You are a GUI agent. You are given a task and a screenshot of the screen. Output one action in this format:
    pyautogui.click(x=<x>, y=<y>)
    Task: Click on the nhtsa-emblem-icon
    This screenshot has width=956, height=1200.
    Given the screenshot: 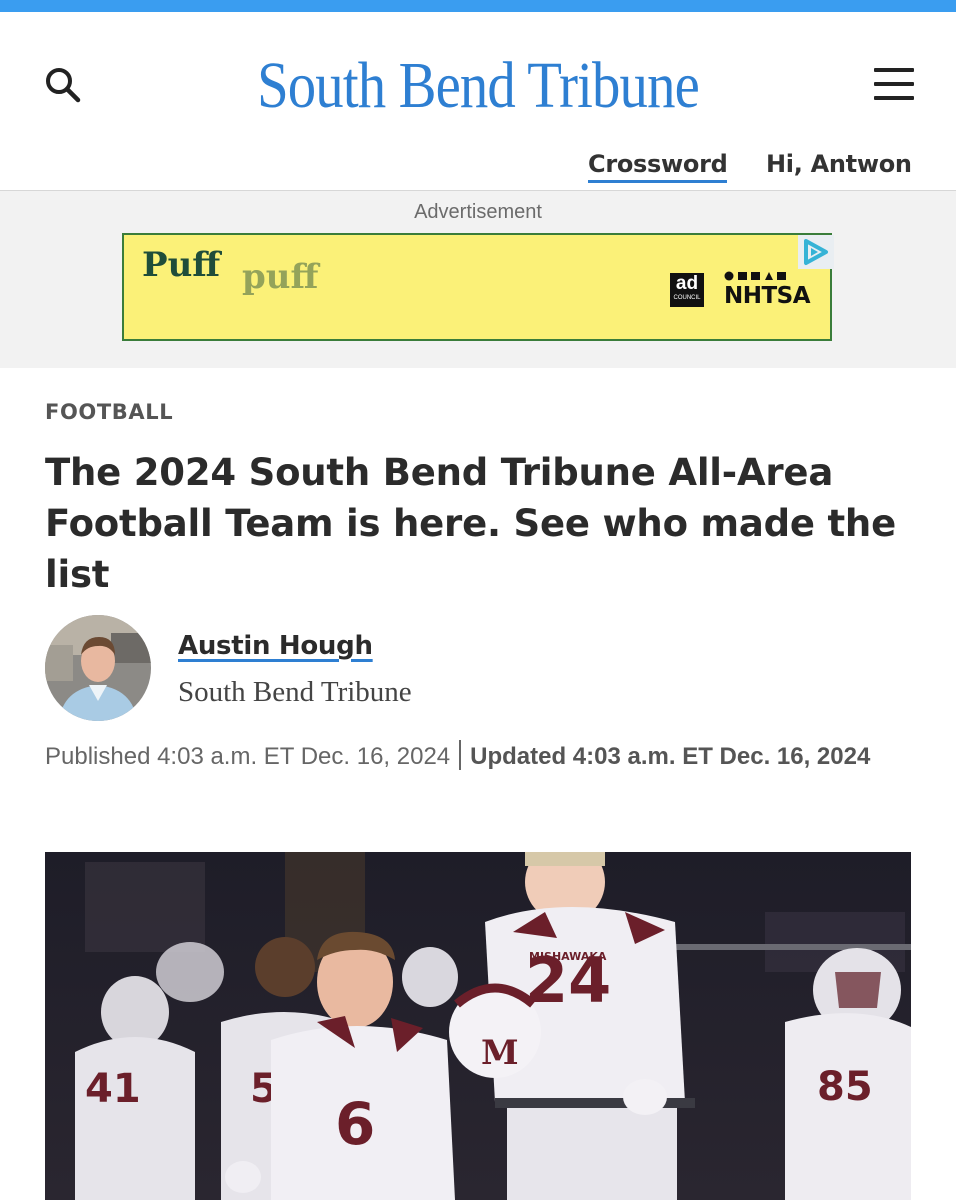 What is the action you would take?
    pyautogui.click(x=755, y=276)
    